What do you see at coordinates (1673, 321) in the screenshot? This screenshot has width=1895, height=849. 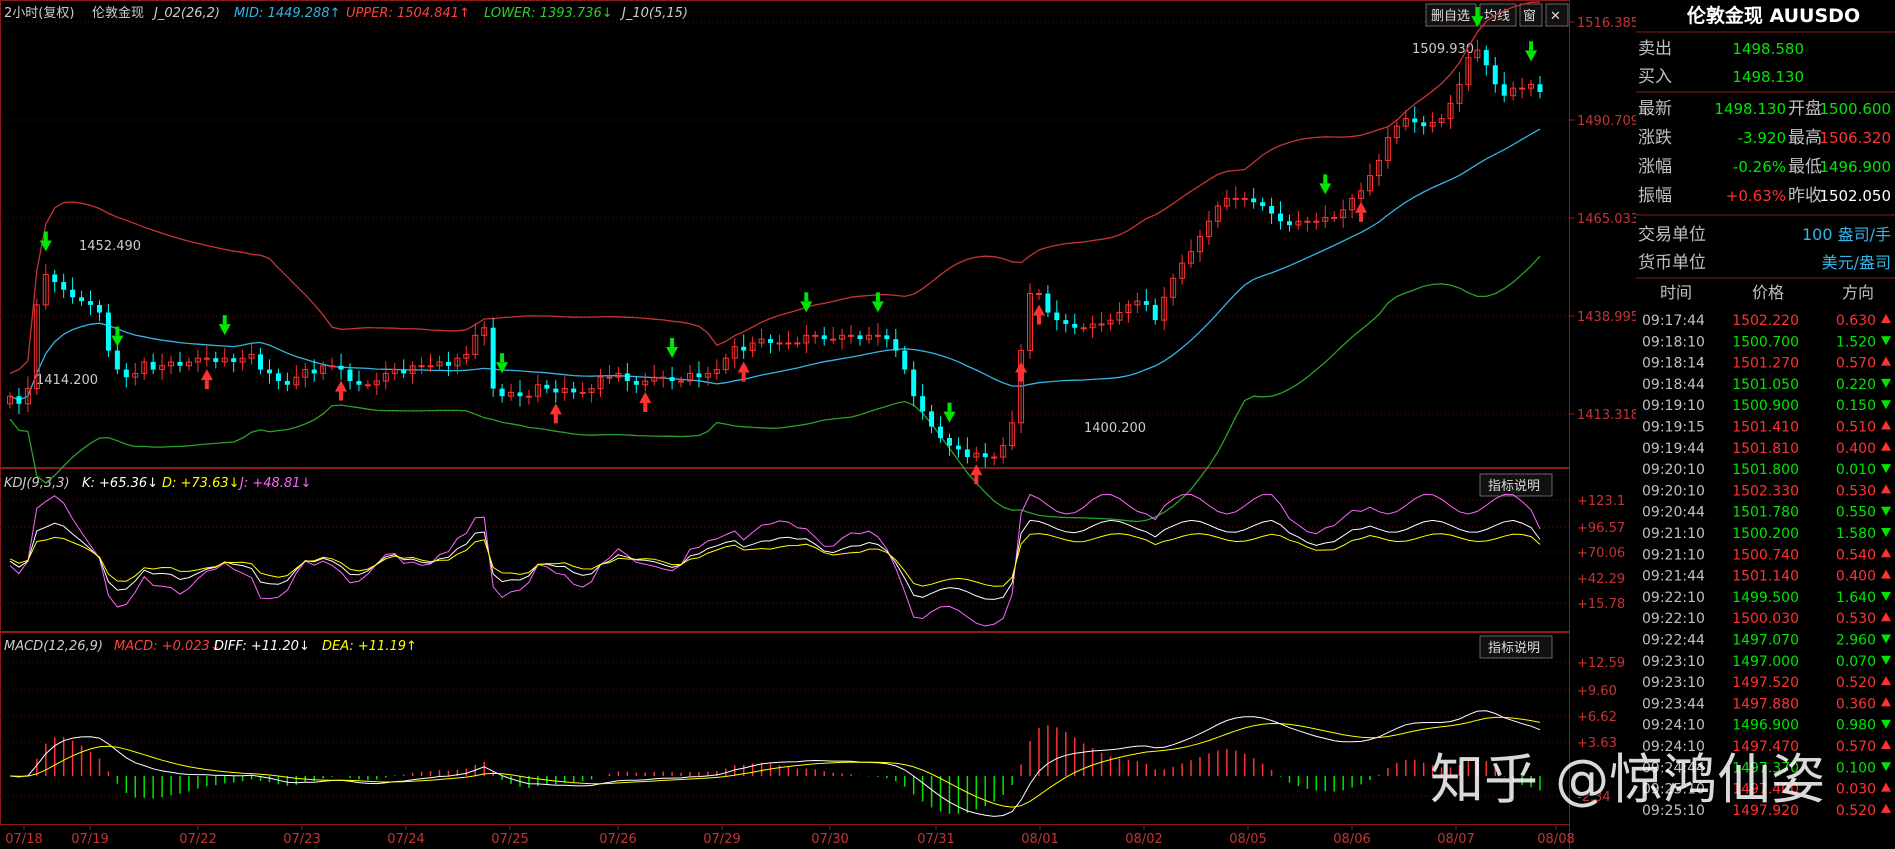 I see `tick-row-time: 09:17:44` at bounding box center [1673, 321].